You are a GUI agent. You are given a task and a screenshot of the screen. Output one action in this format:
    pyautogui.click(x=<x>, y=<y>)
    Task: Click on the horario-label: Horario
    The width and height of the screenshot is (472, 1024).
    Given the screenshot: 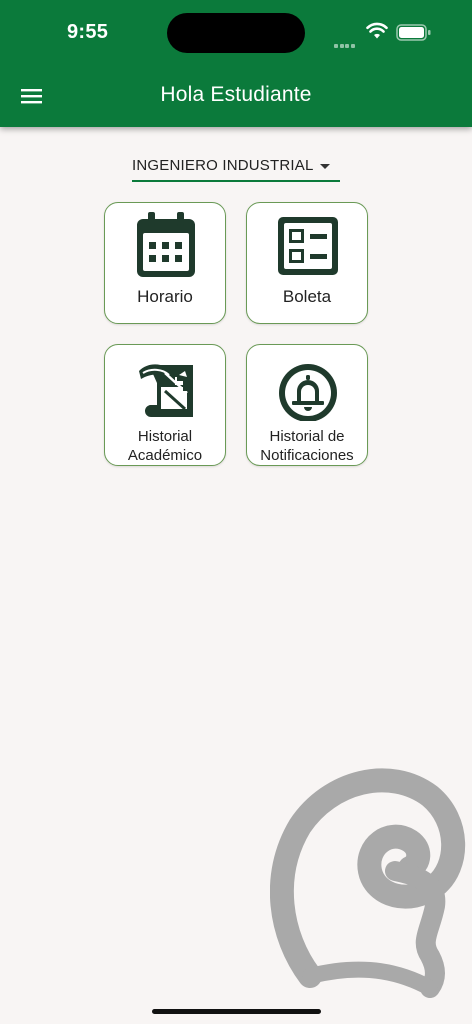 What is the action you would take?
    pyautogui.click(x=165, y=296)
    